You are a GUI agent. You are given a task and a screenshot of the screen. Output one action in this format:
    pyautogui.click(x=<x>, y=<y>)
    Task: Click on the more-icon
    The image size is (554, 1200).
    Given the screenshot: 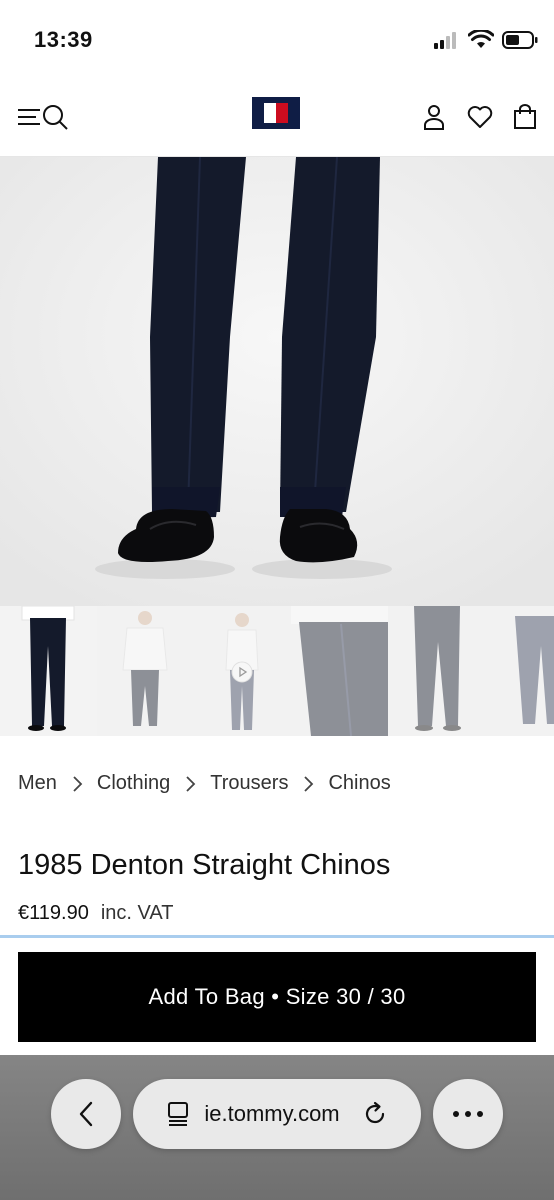 What is the action you would take?
    pyautogui.click(x=468, y=1114)
    